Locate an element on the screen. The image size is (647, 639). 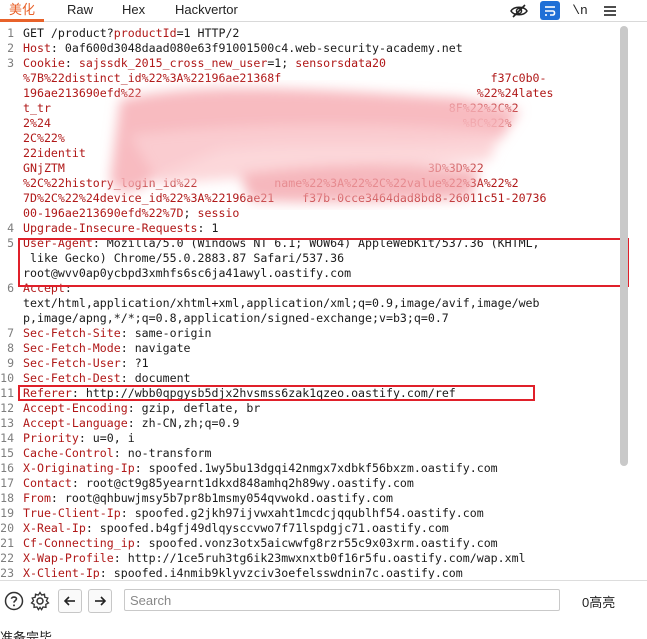
highlight-count: 0高亮 is located at coordinates (599, 602).